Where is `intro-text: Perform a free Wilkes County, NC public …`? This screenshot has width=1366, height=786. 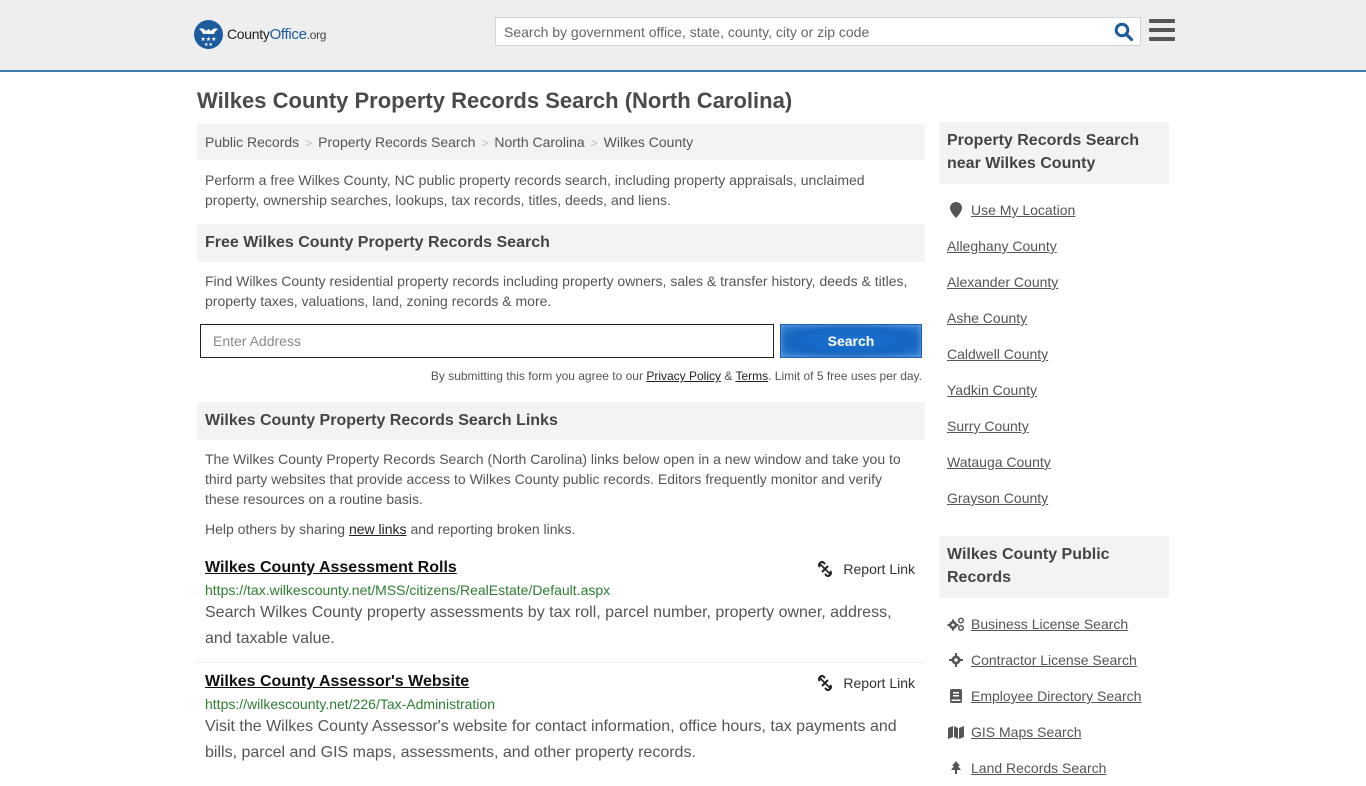 intro-text: Perform a free Wilkes County, NC public … is located at coordinates (535, 190).